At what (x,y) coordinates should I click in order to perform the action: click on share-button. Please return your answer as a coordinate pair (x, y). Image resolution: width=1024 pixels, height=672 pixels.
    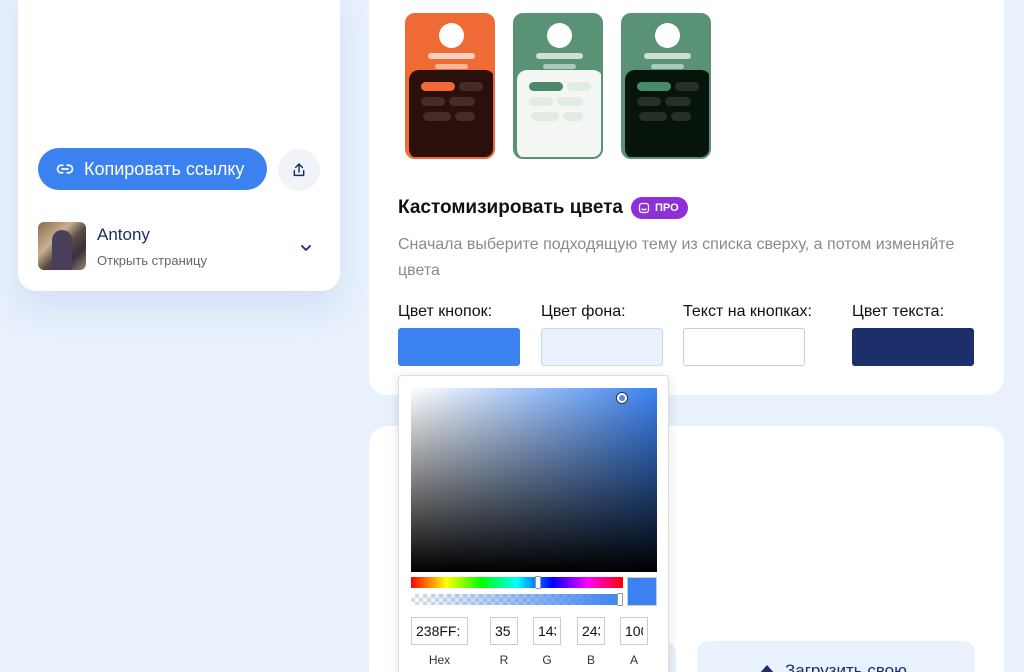
    Looking at the image, I should click on (299, 170).